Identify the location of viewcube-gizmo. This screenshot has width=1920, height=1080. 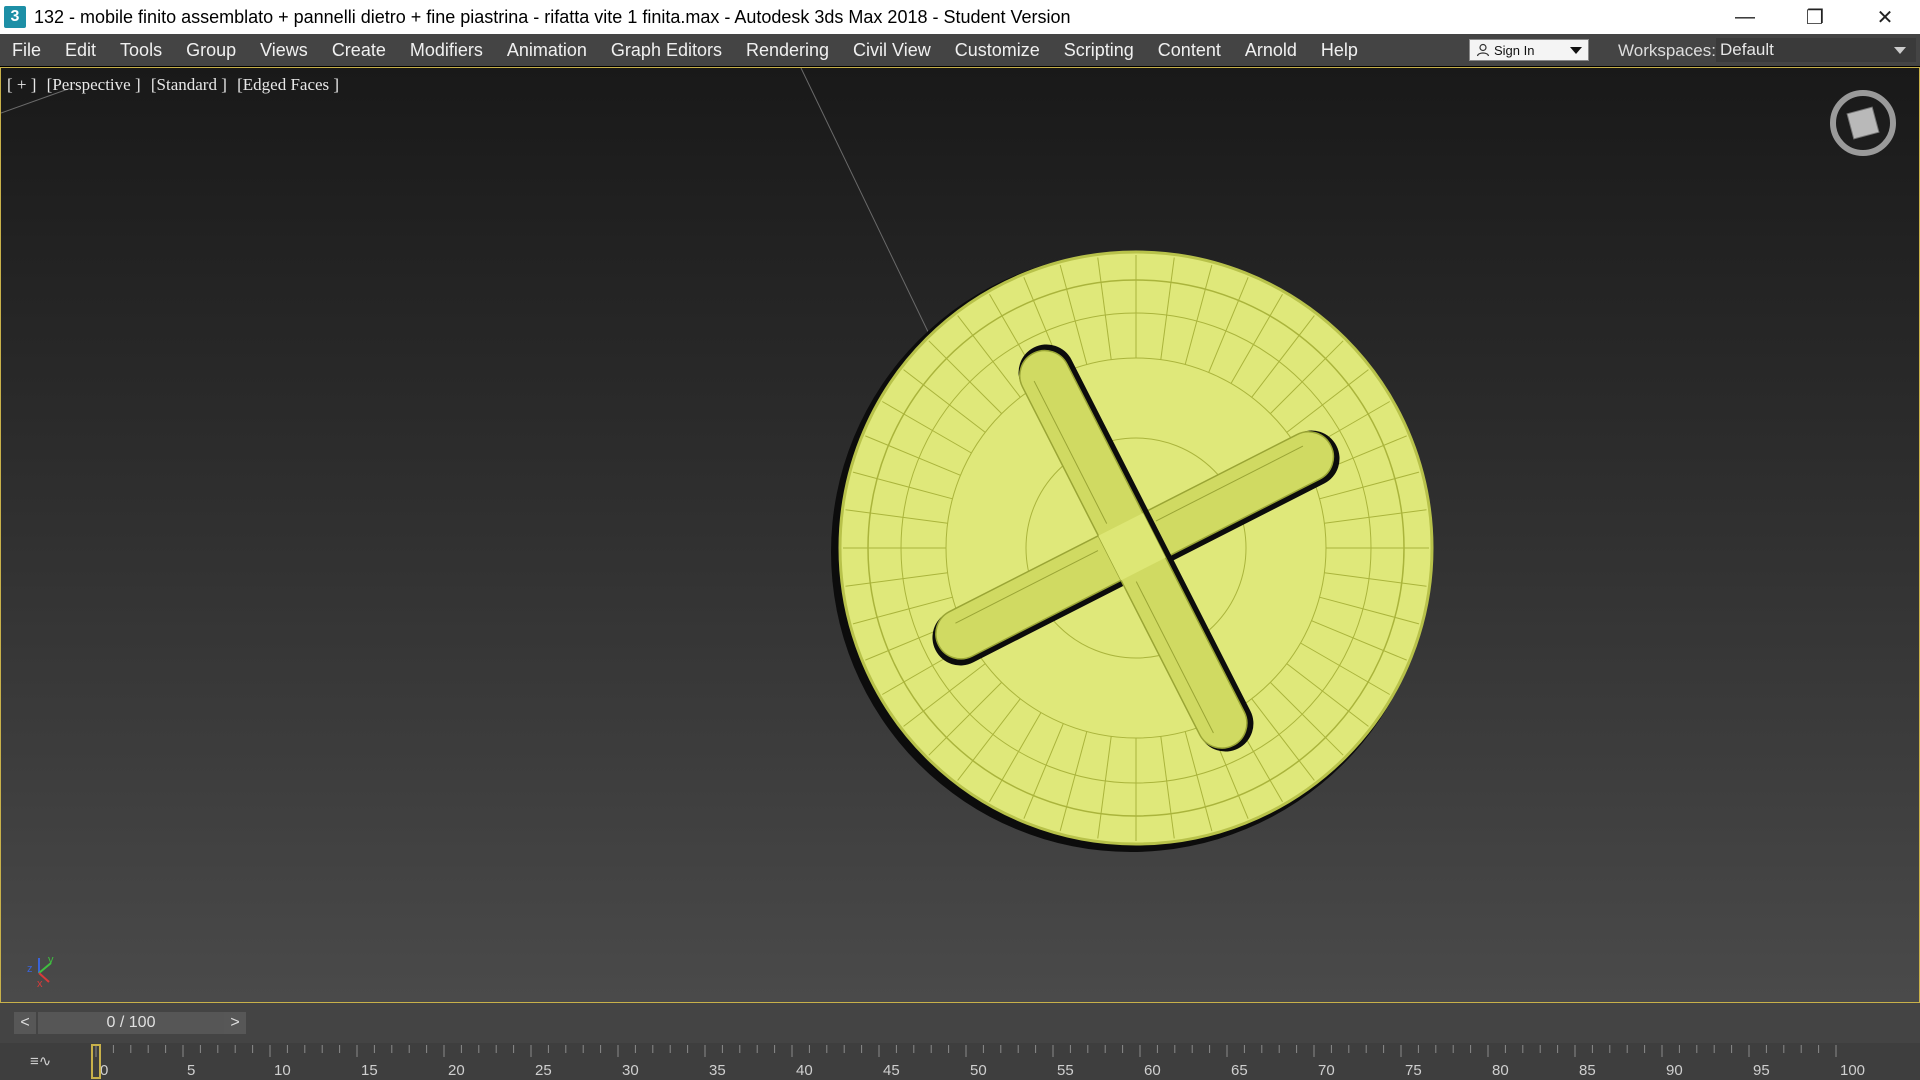
(1863, 123).